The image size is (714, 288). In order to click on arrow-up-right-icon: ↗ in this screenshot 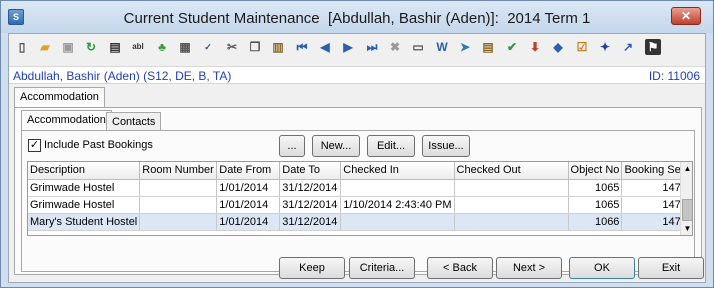, I will do `click(628, 47)`.